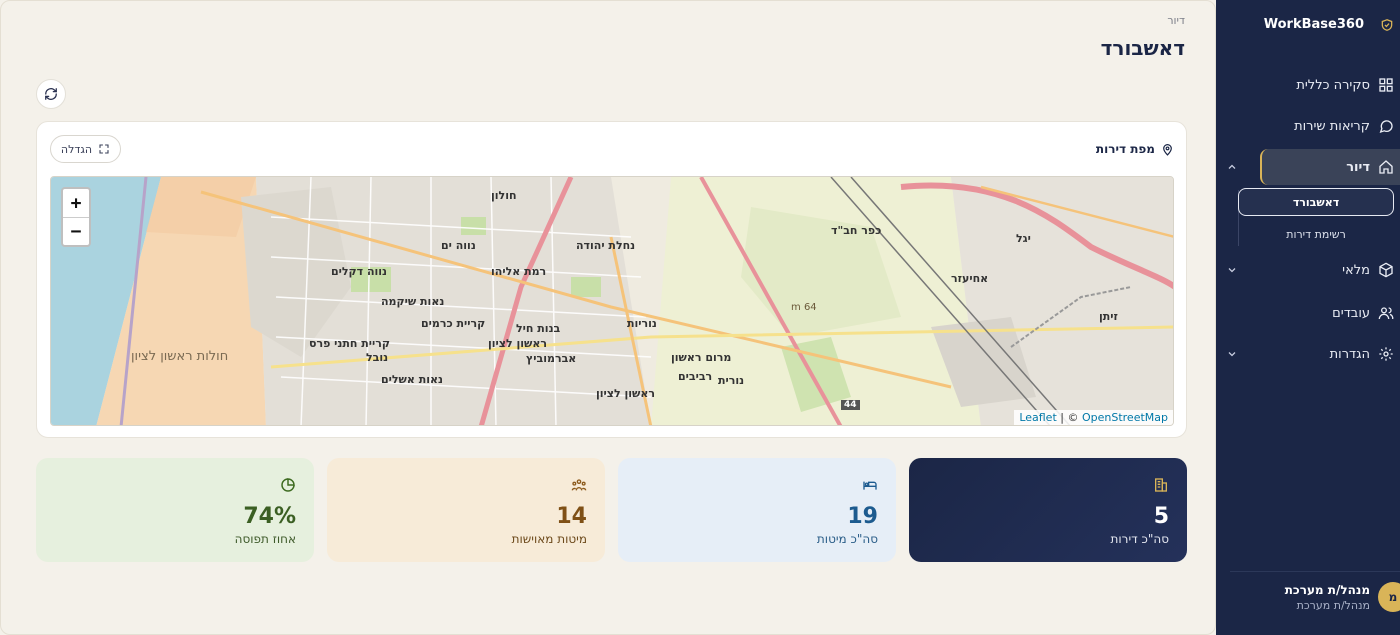 Image resolution: width=1400 pixels, height=635 pixels. Describe the element at coordinates (1037, 417) in the screenshot. I see `leaflet-link: Leaflet` at that location.